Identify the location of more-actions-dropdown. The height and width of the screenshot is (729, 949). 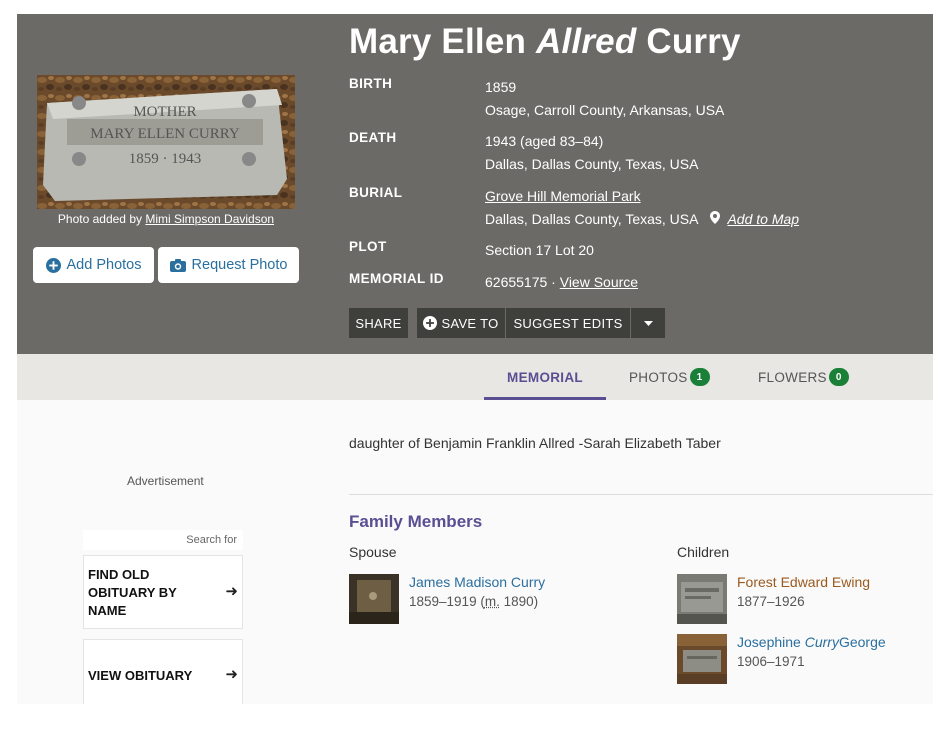
(648, 323).